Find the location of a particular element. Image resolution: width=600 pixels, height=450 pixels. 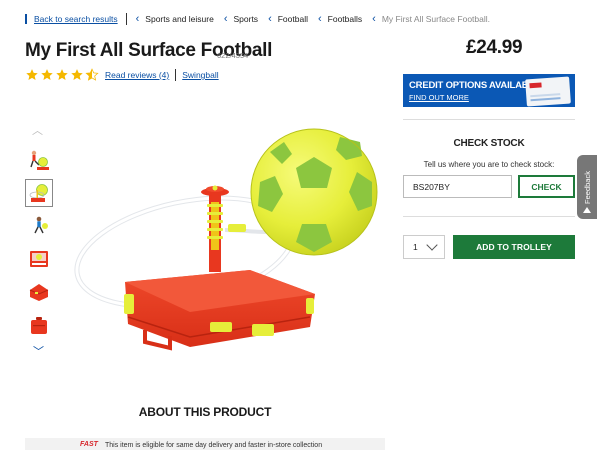

breadcrumb-item-current: ‹ My First All Surface Football. is located at coordinates (431, 18).